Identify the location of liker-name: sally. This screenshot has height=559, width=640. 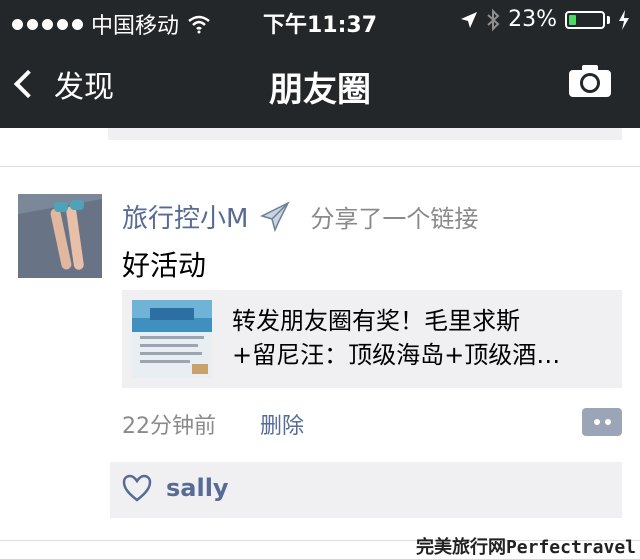
(197, 488).